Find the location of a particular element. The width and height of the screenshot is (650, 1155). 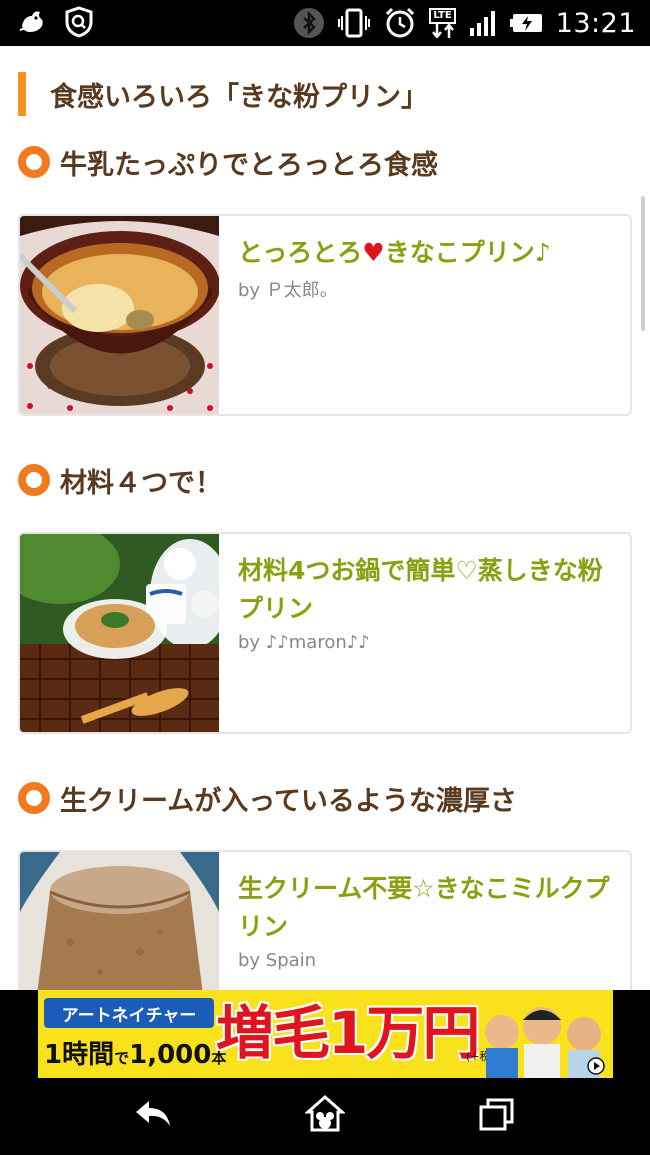

section-heading-text: 材料４つで！ is located at coordinates (141, 483).